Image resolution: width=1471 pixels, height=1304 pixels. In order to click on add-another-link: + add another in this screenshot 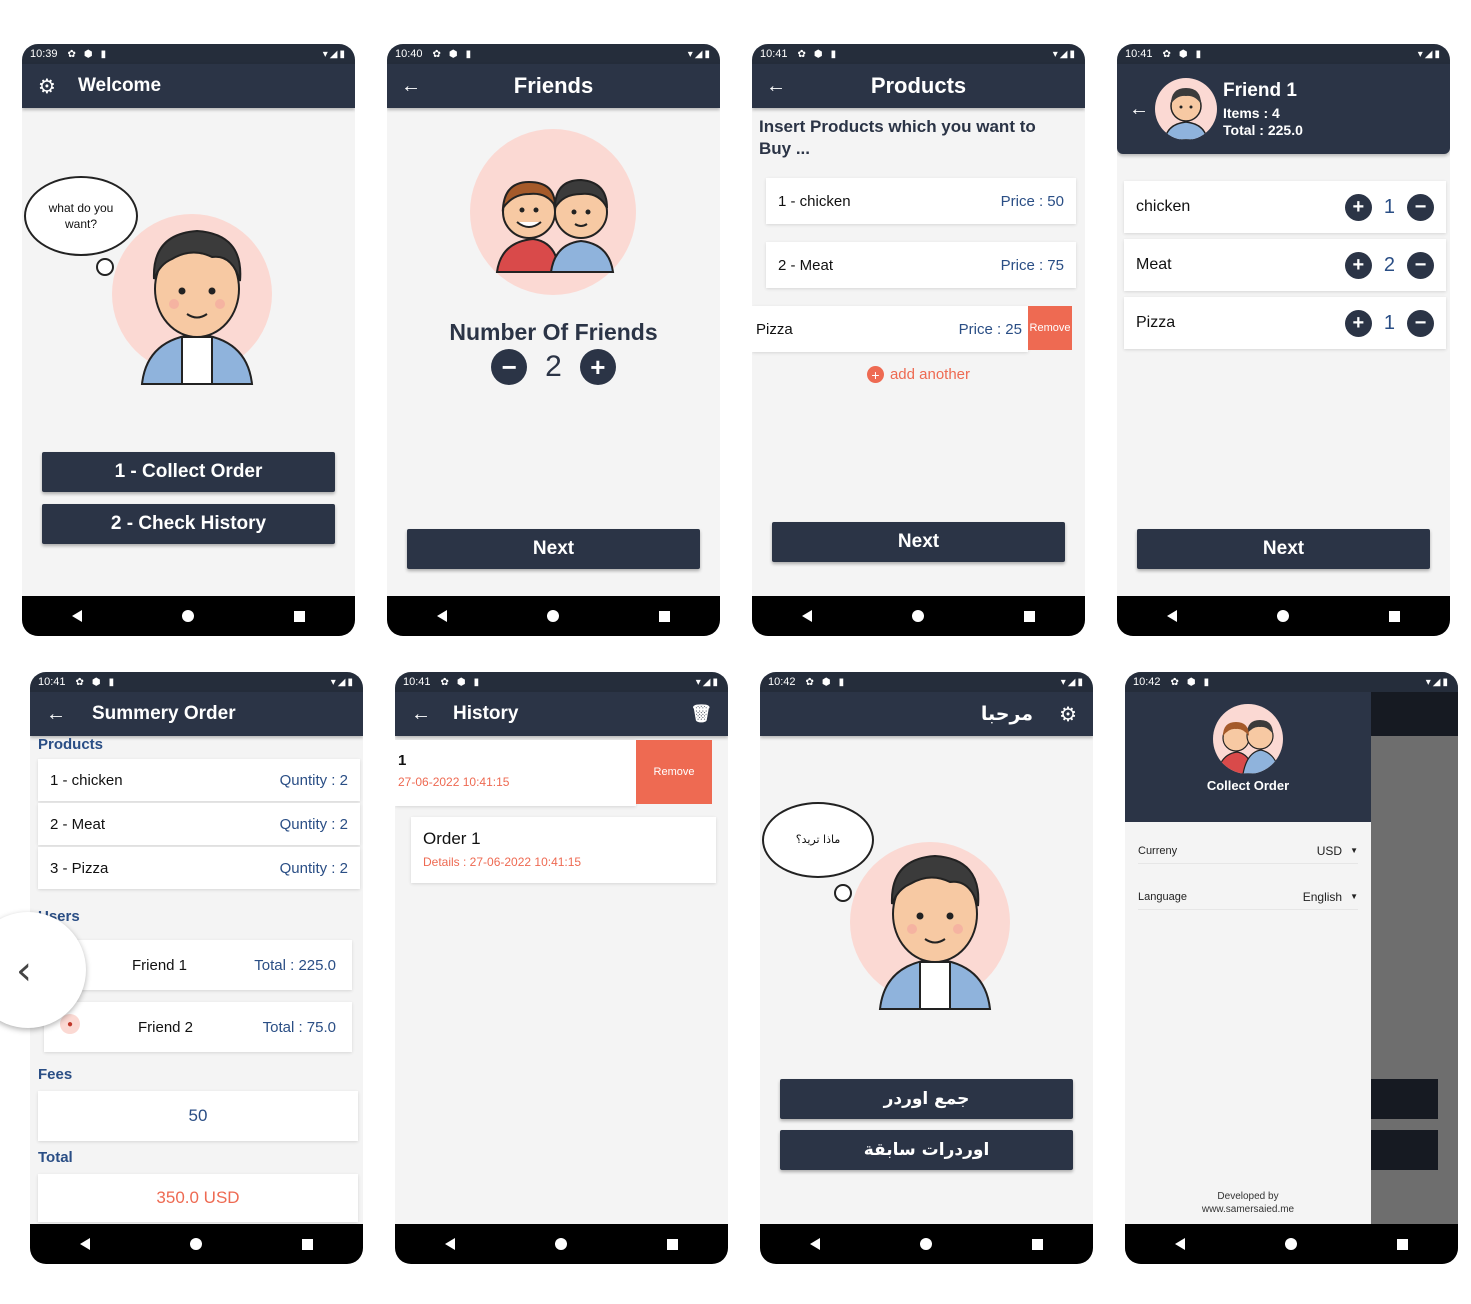, I will do `click(918, 374)`.